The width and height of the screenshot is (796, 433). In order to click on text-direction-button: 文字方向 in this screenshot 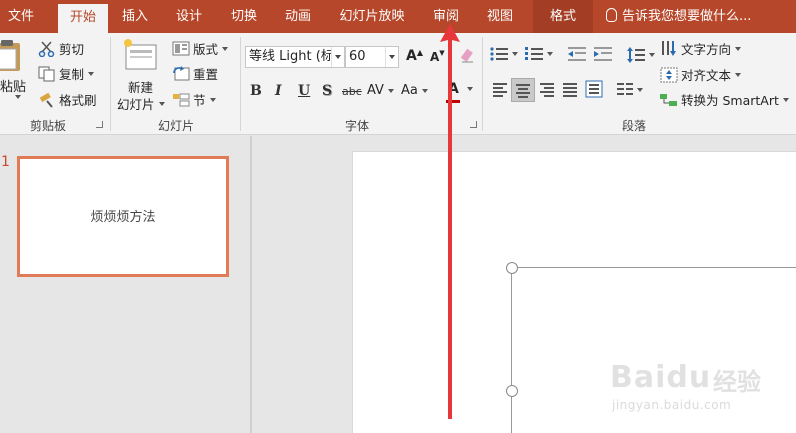, I will do `click(701, 48)`.